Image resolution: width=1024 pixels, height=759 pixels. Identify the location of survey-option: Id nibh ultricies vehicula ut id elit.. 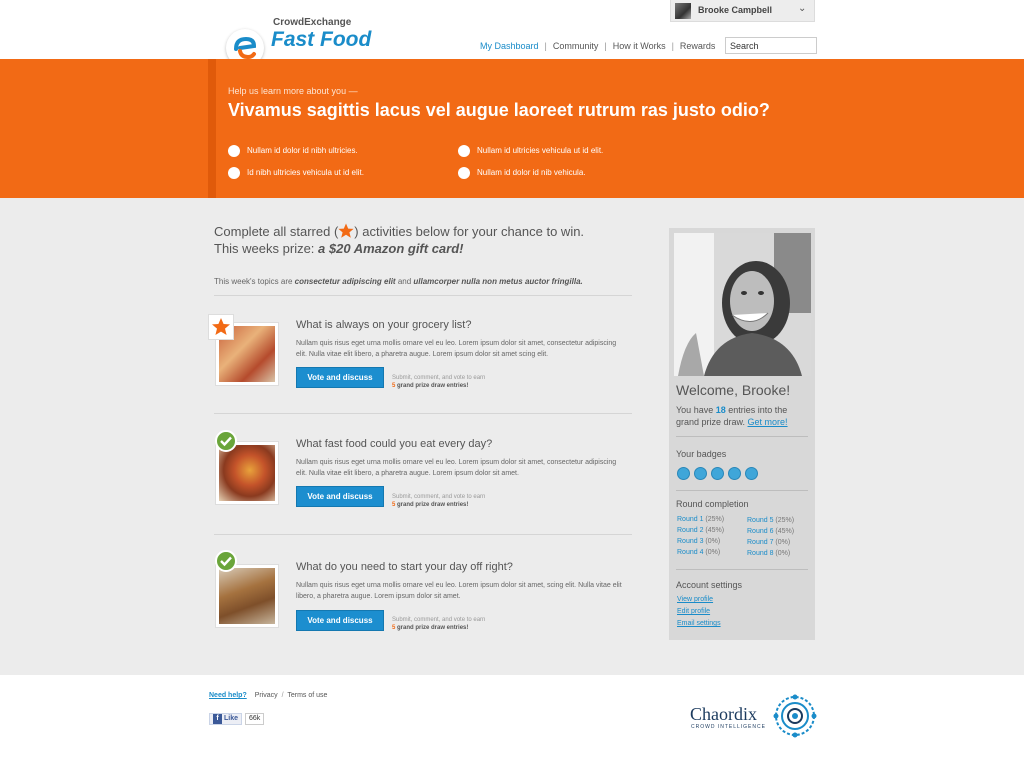
(296, 173).